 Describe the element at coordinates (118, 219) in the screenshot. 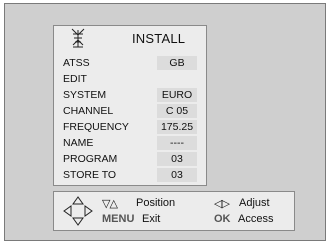

I see `menu-key-label: MENU` at that location.